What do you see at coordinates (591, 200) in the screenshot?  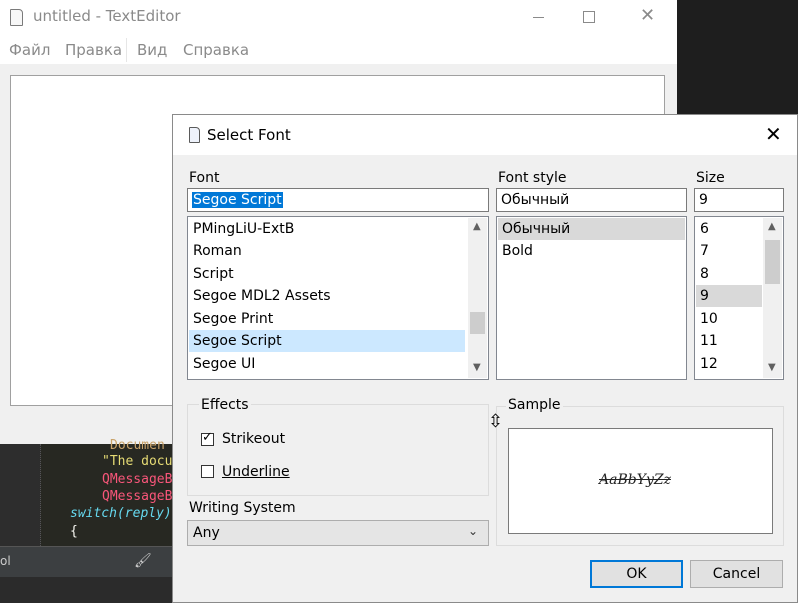 I see `font-style-input: Обычный` at bounding box center [591, 200].